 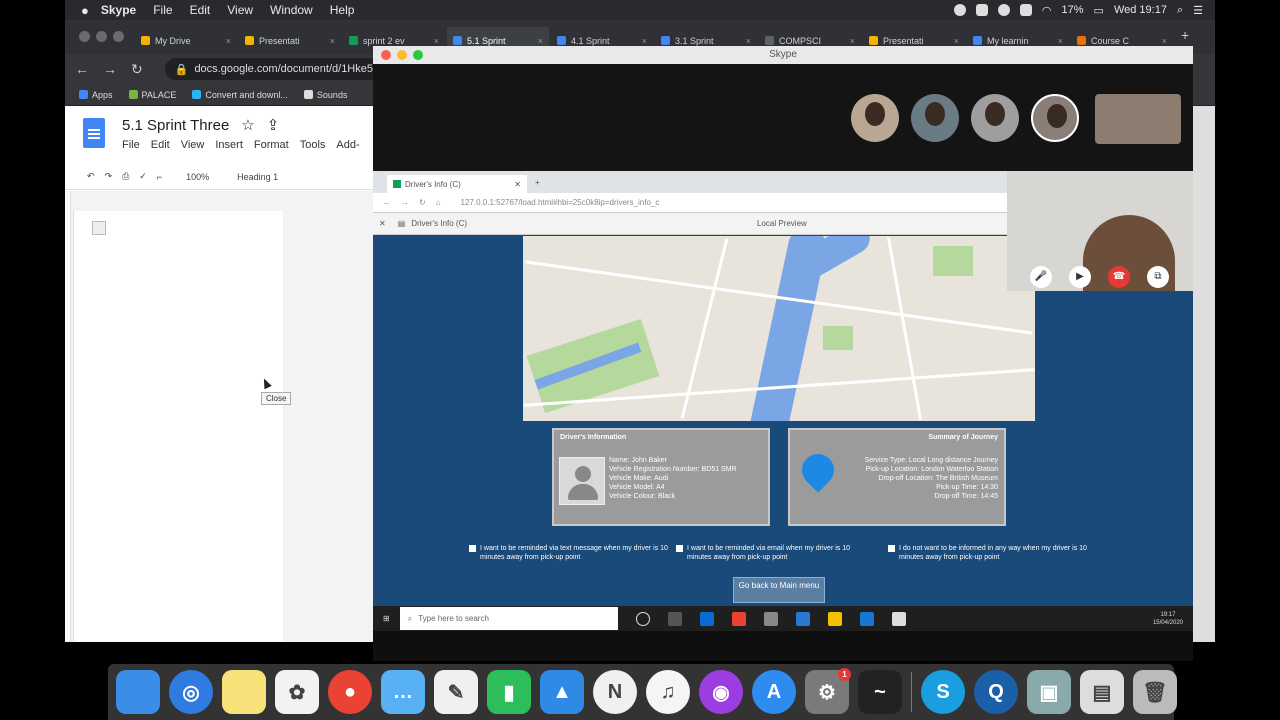 I want to click on screen-icon, so click(x=981, y=10).